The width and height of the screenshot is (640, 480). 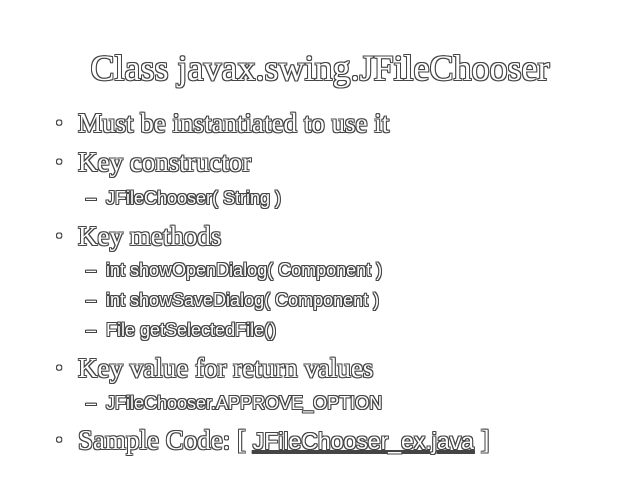 I want to click on sub-item: – JFileChooser( String ), so click(x=183, y=198).